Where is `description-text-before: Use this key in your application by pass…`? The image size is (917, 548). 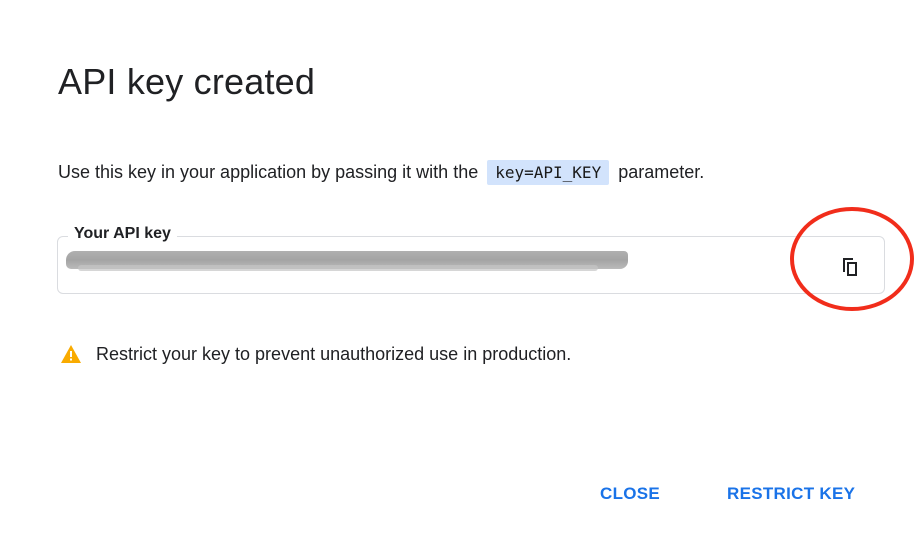 description-text-before: Use this key in your application by pass… is located at coordinates (268, 172).